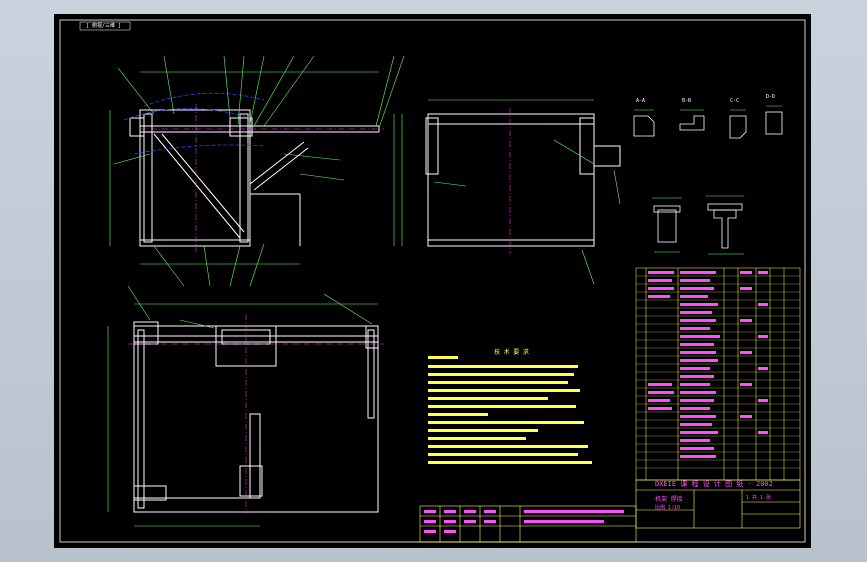 This screenshot has height=562, width=867. I want to click on section-label-c: C-C, so click(735, 101).